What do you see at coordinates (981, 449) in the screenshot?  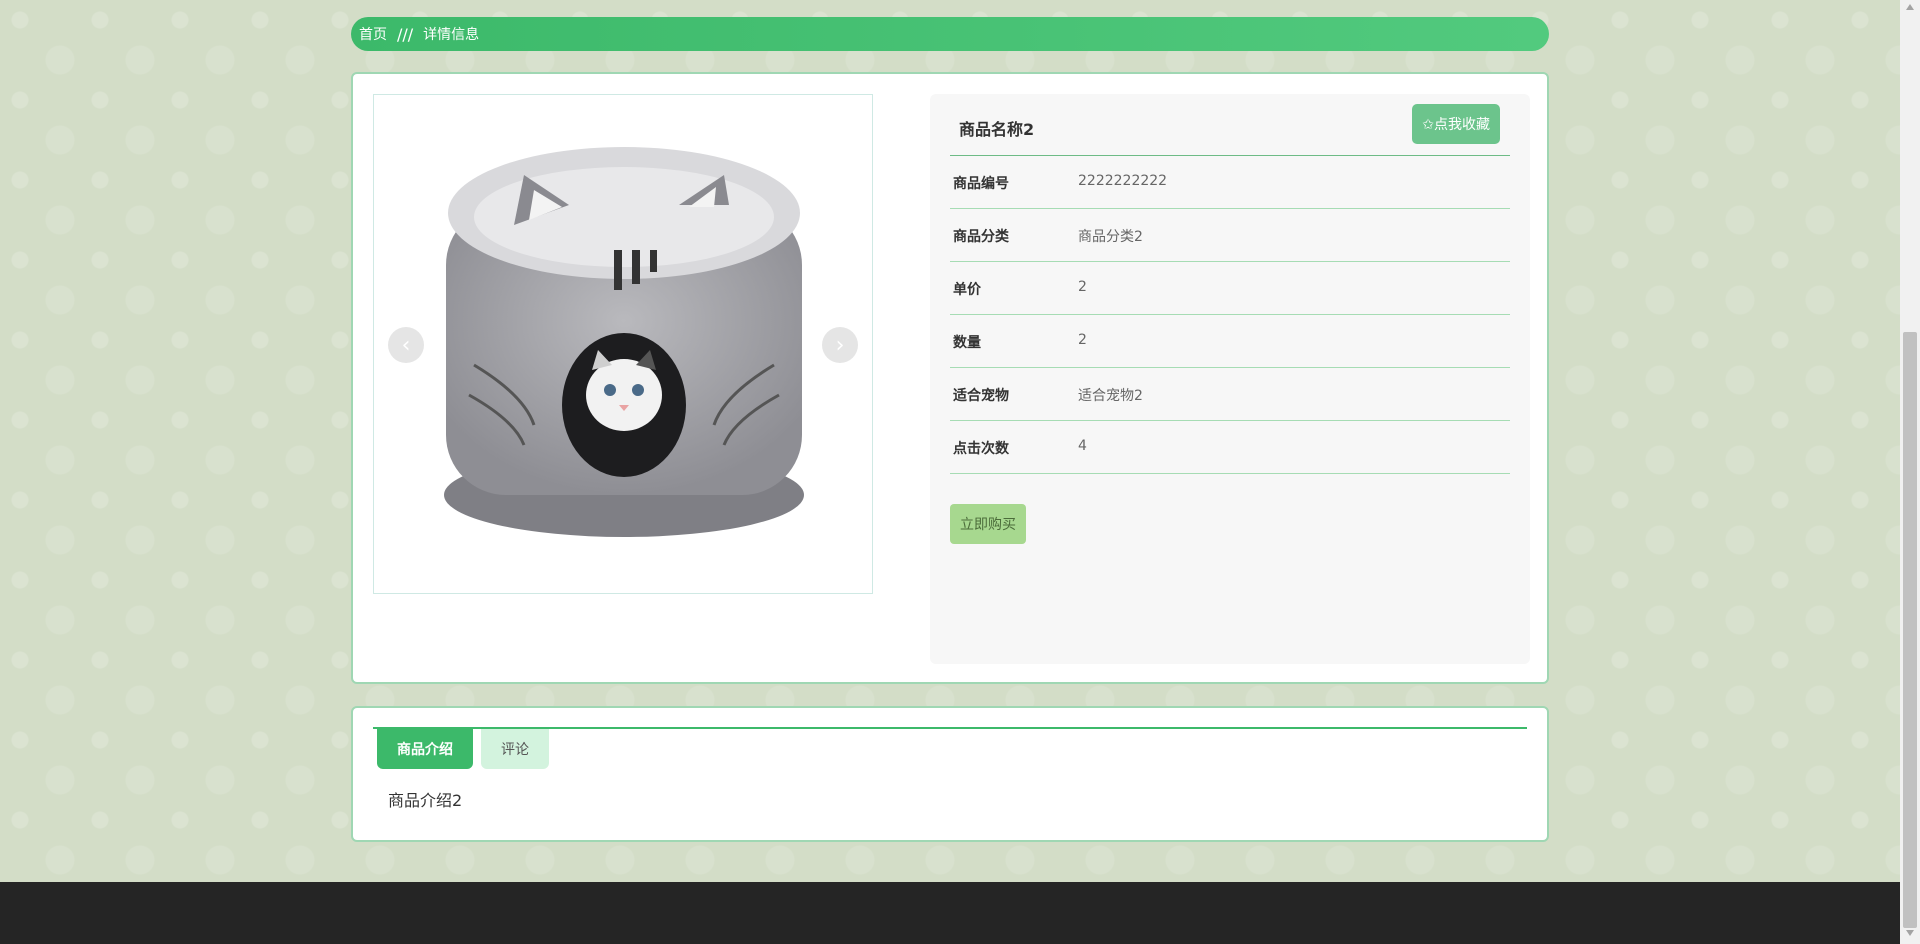 I see `field-label: 点击次数` at bounding box center [981, 449].